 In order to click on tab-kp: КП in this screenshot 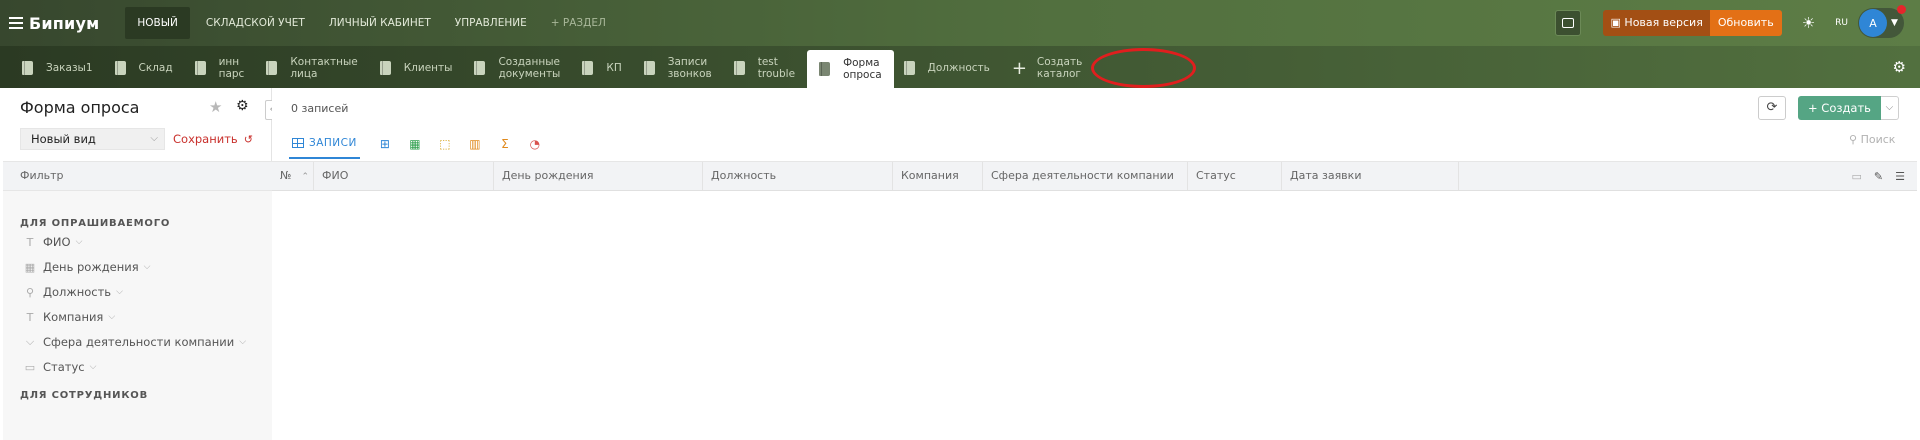, I will do `click(602, 68)`.